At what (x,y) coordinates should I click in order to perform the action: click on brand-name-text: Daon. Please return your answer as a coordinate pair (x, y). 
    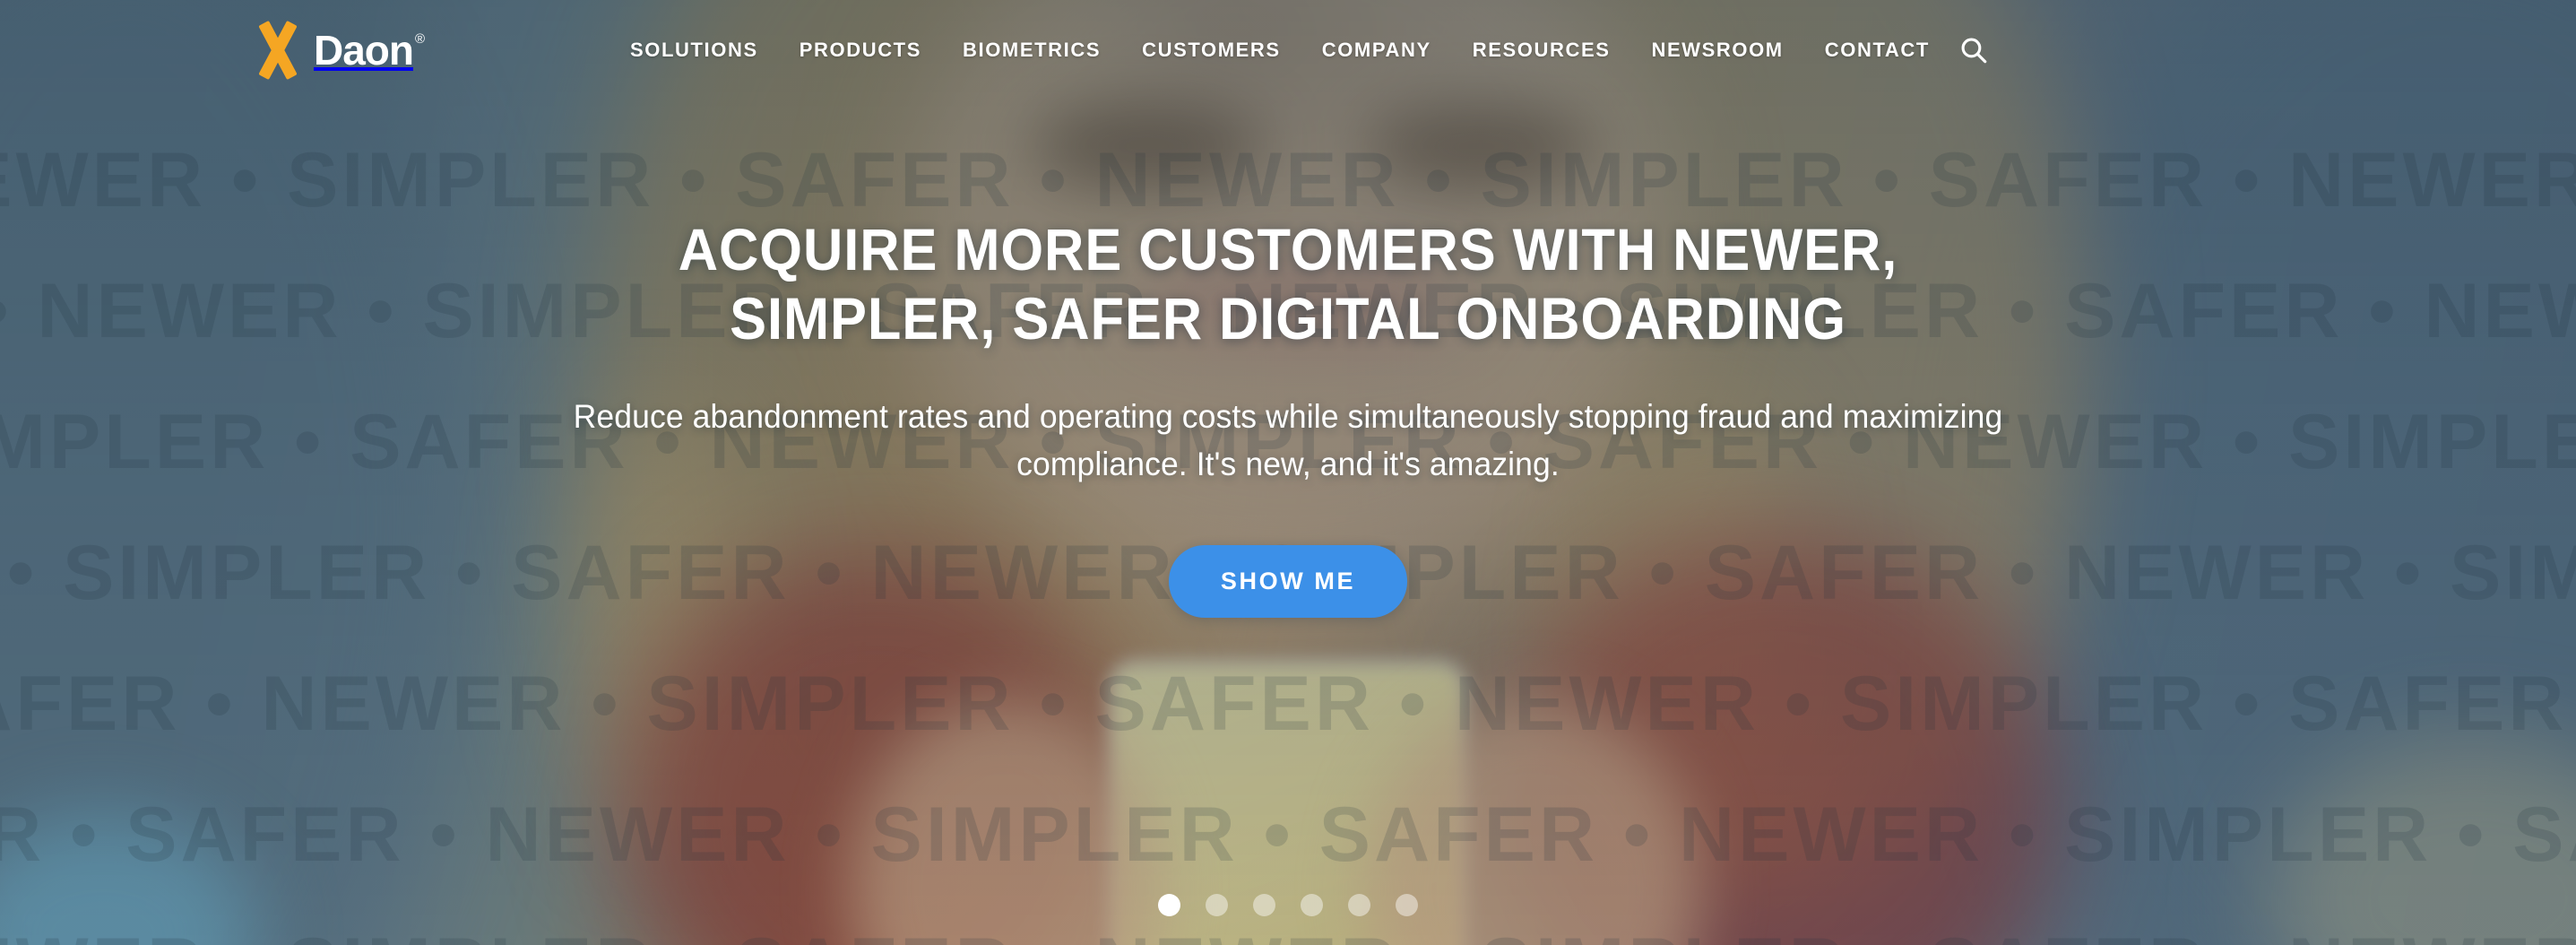
    Looking at the image, I should click on (364, 50).